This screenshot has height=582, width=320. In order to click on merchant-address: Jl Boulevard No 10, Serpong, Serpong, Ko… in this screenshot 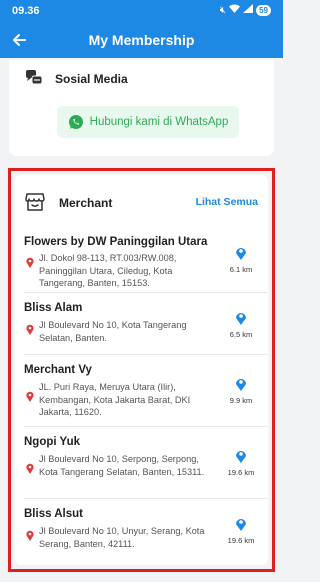, I will do `click(122, 465)`.